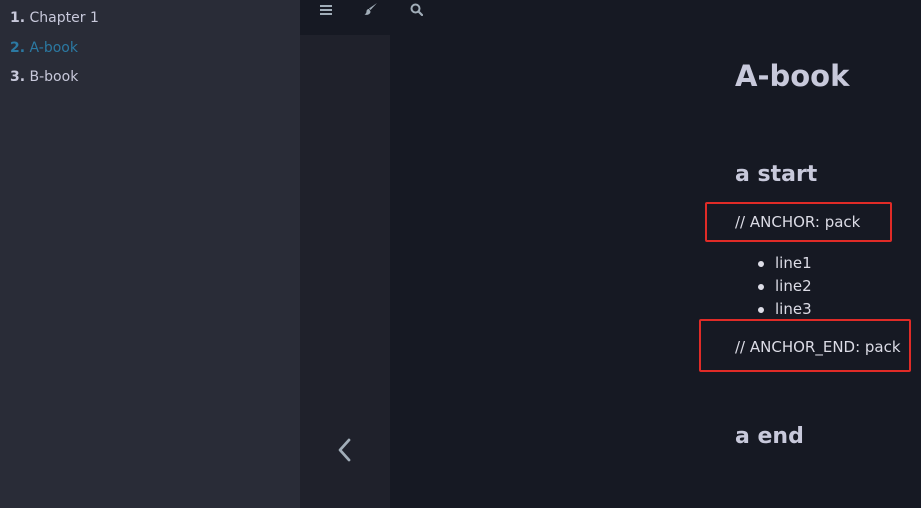 The height and width of the screenshot is (508, 921). Describe the element at coordinates (155, 53) in the screenshot. I see `sidebar-item-a-book: 2. A-book` at that location.